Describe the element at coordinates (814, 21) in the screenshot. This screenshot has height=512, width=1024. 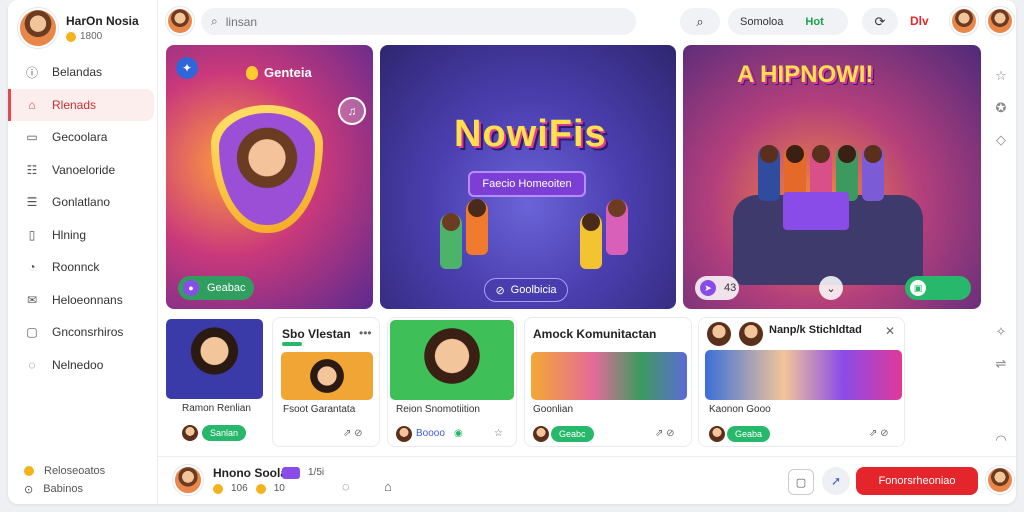
I see `hot-label: Hot` at that location.